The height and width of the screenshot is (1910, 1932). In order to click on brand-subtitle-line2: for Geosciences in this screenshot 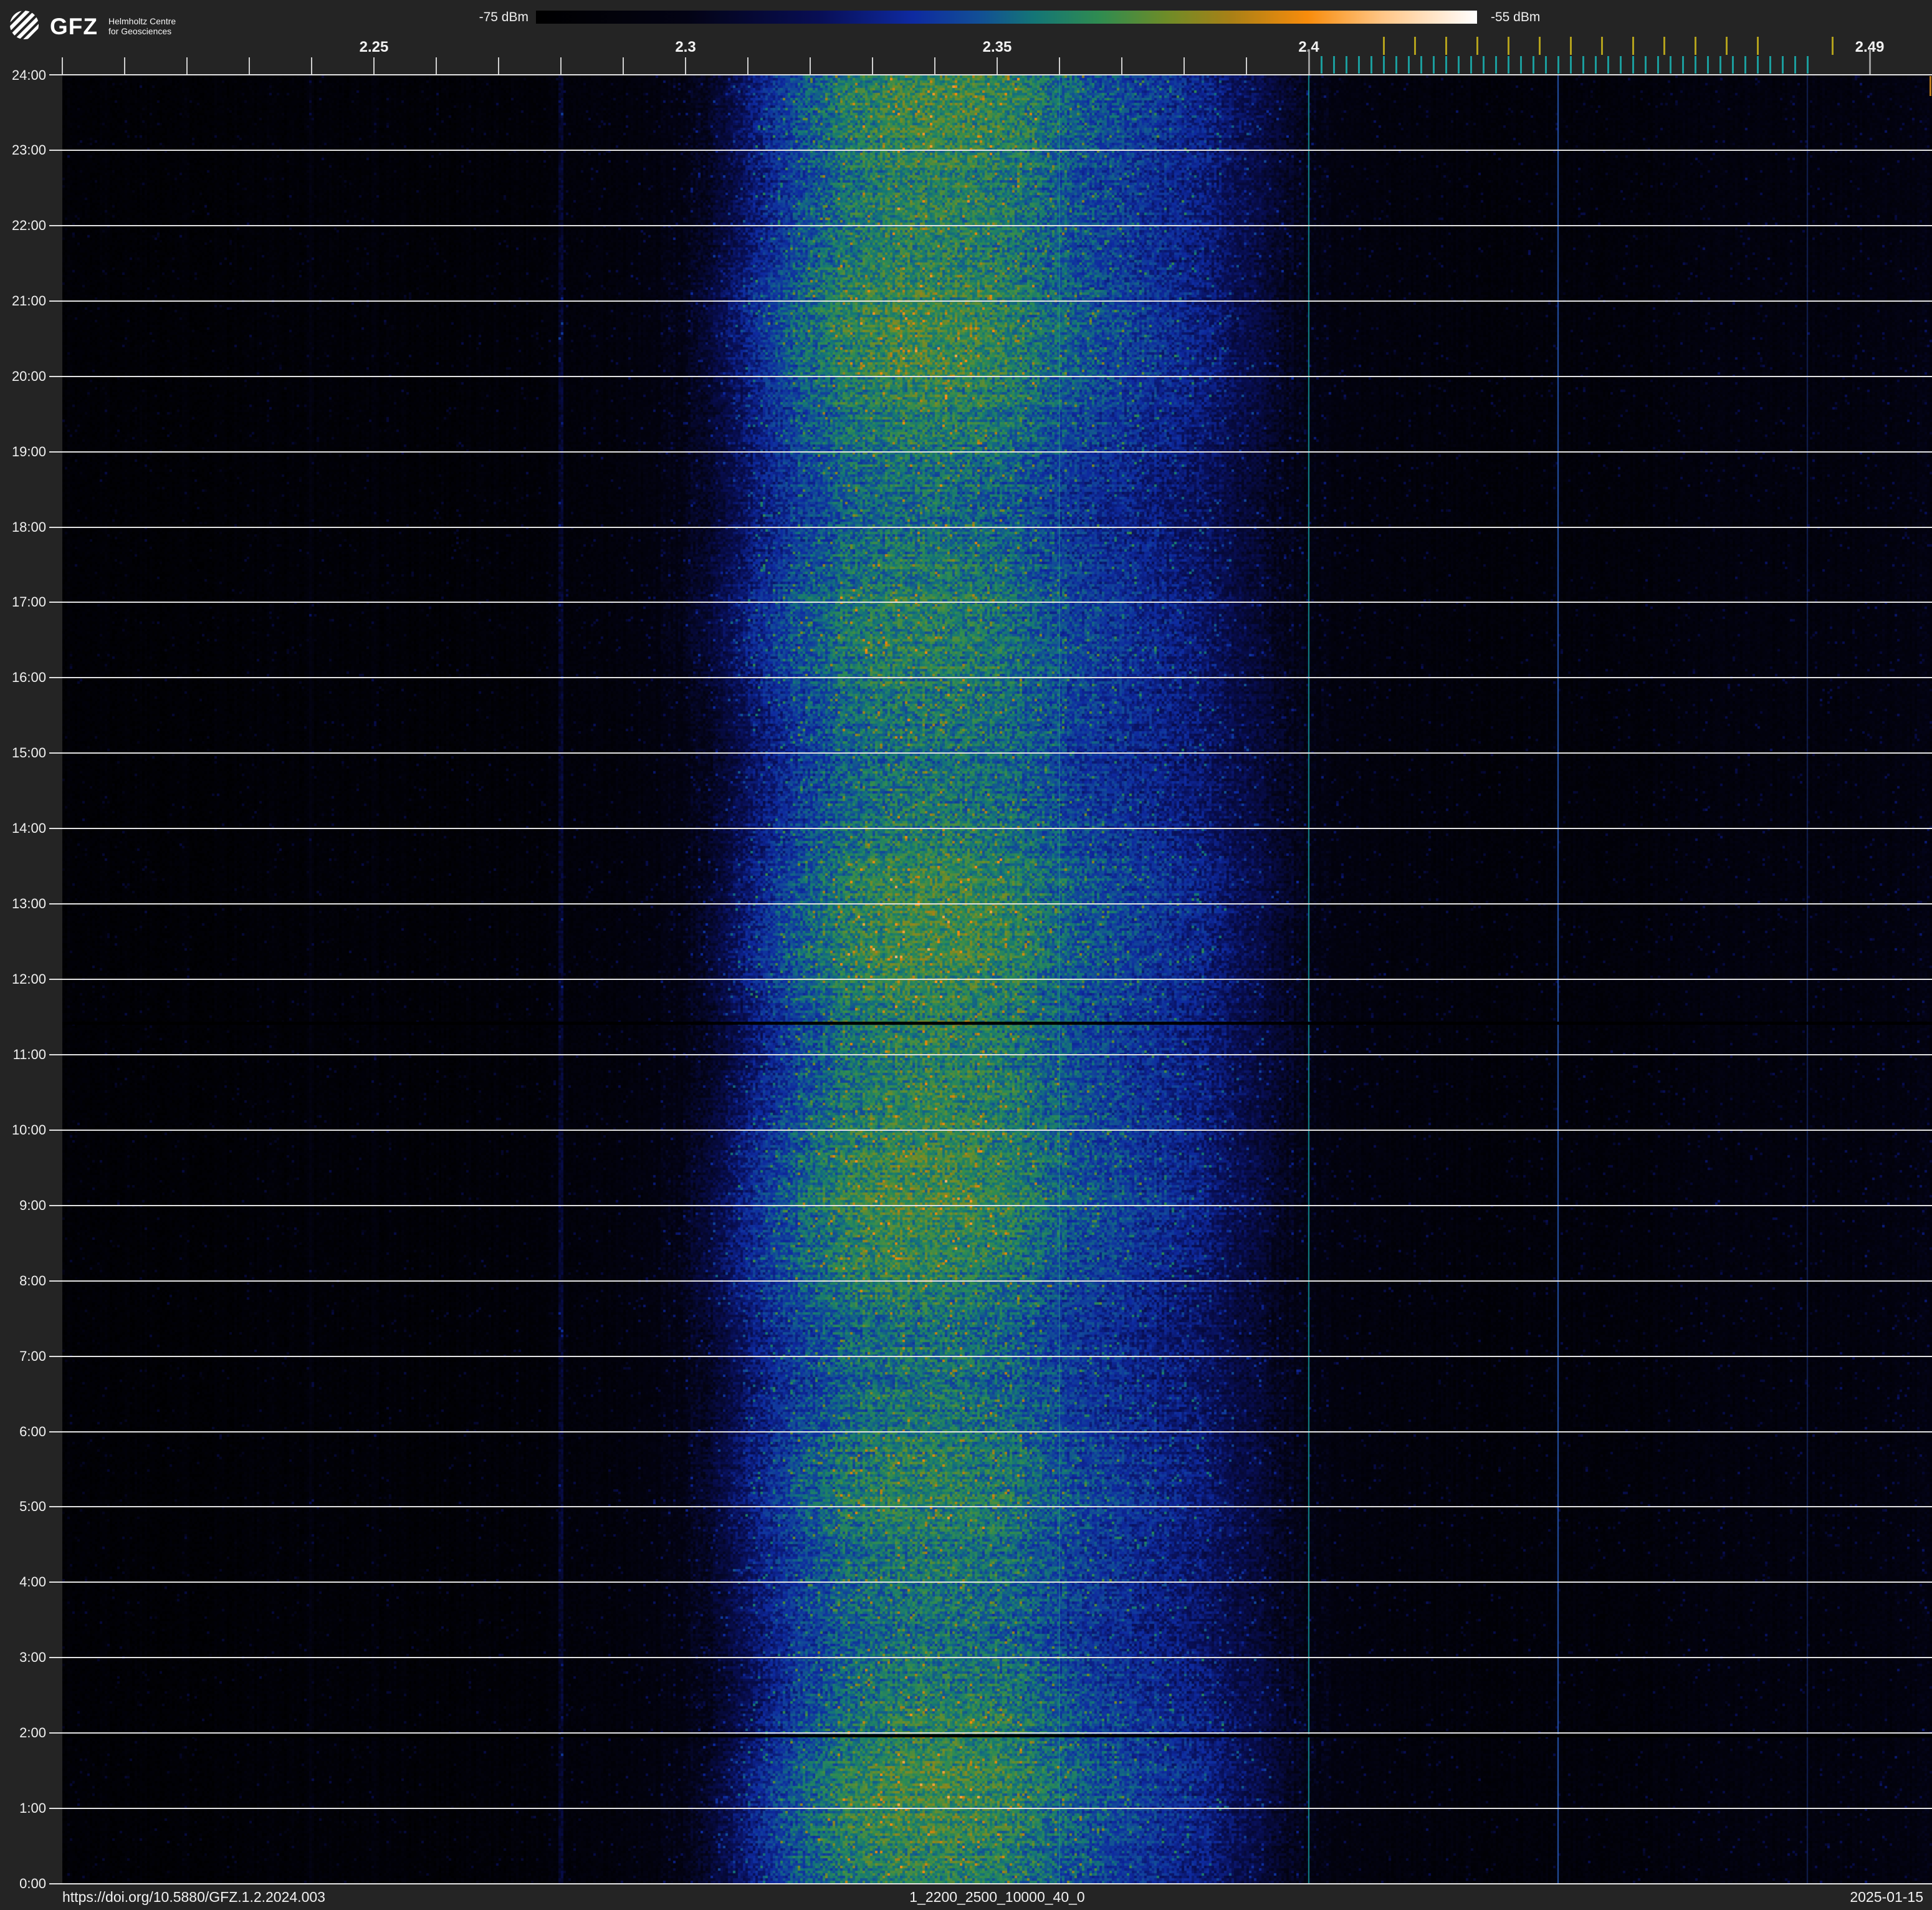, I will do `click(140, 31)`.